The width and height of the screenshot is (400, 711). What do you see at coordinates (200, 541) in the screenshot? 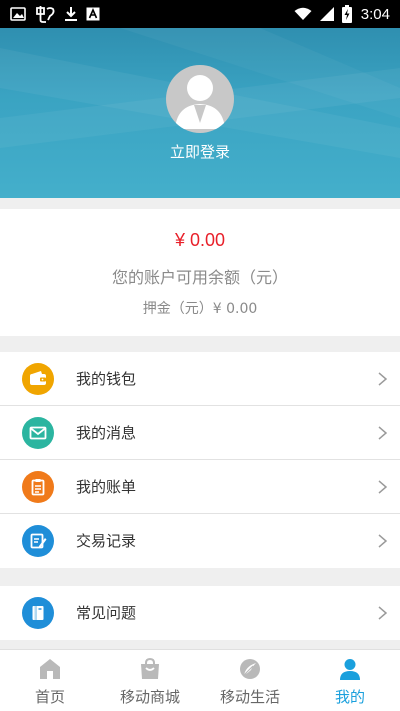
I see `menu-item-transactions: 交易记录` at bounding box center [200, 541].